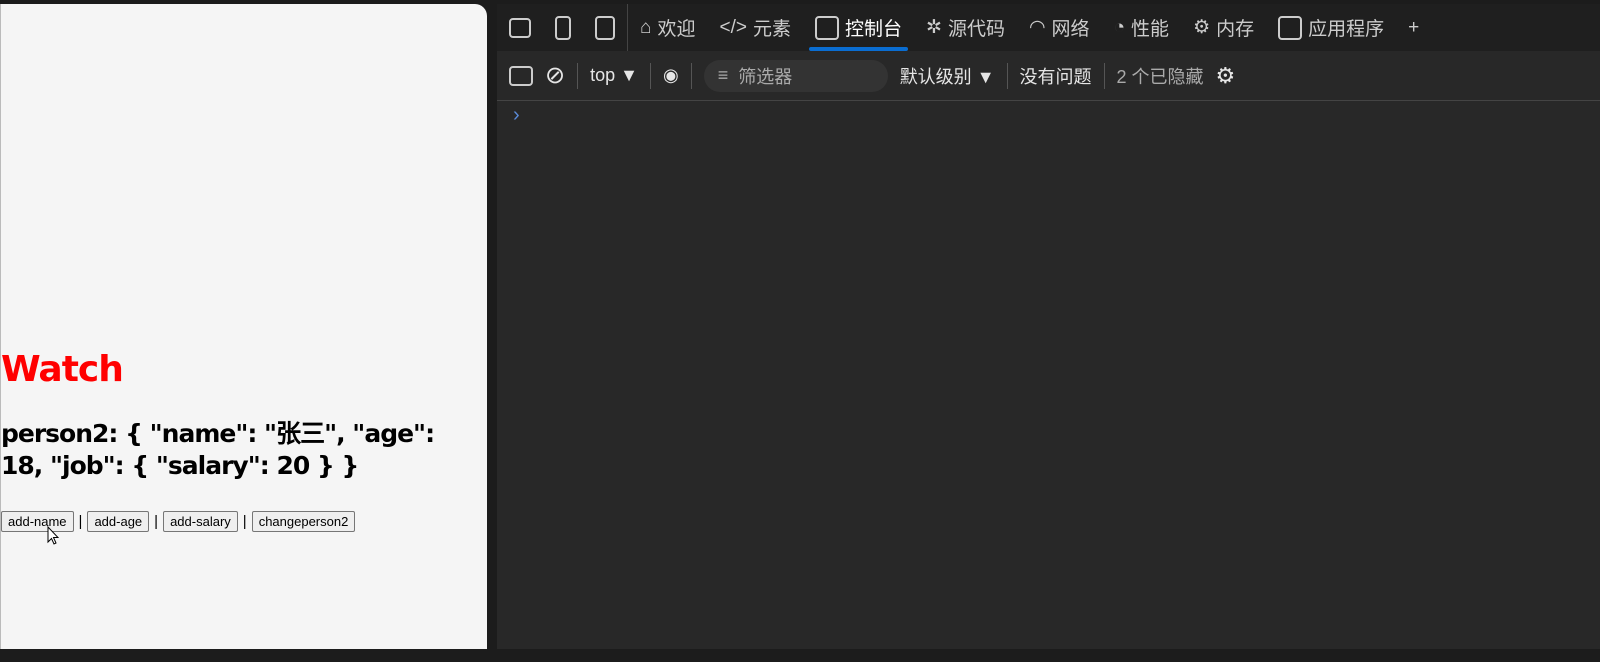 The width and height of the screenshot is (1600, 662). I want to click on console-icon, so click(827, 27).